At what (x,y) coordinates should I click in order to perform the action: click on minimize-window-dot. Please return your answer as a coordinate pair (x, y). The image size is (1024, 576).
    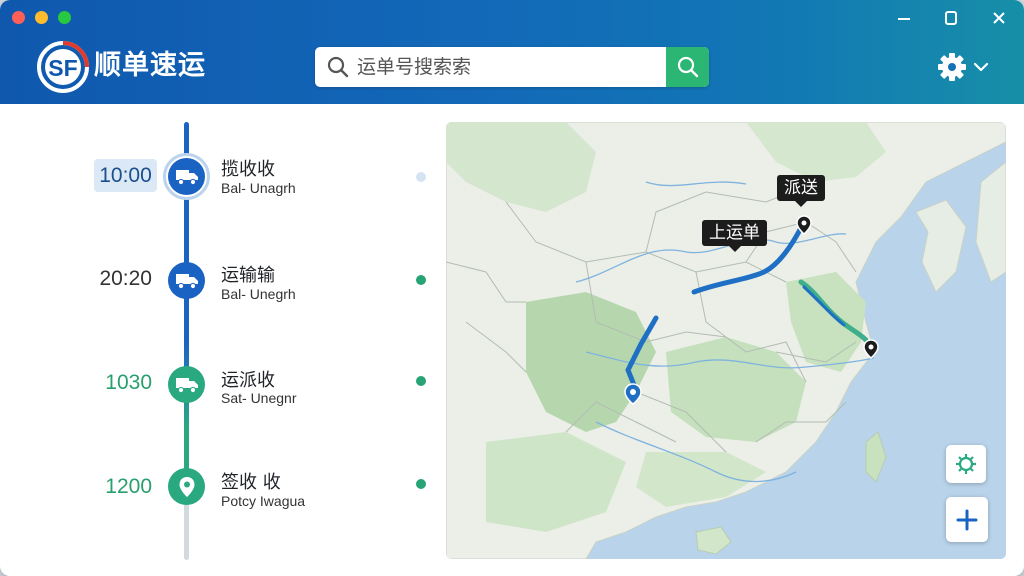
    Looking at the image, I should click on (41, 17).